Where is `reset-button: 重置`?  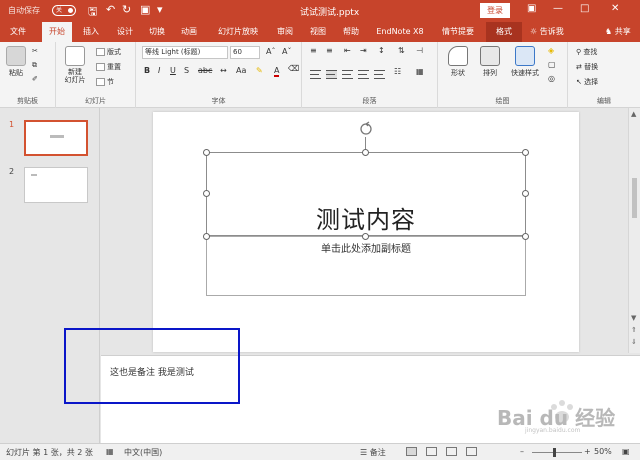 reset-button: 重置 is located at coordinates (108, 67).